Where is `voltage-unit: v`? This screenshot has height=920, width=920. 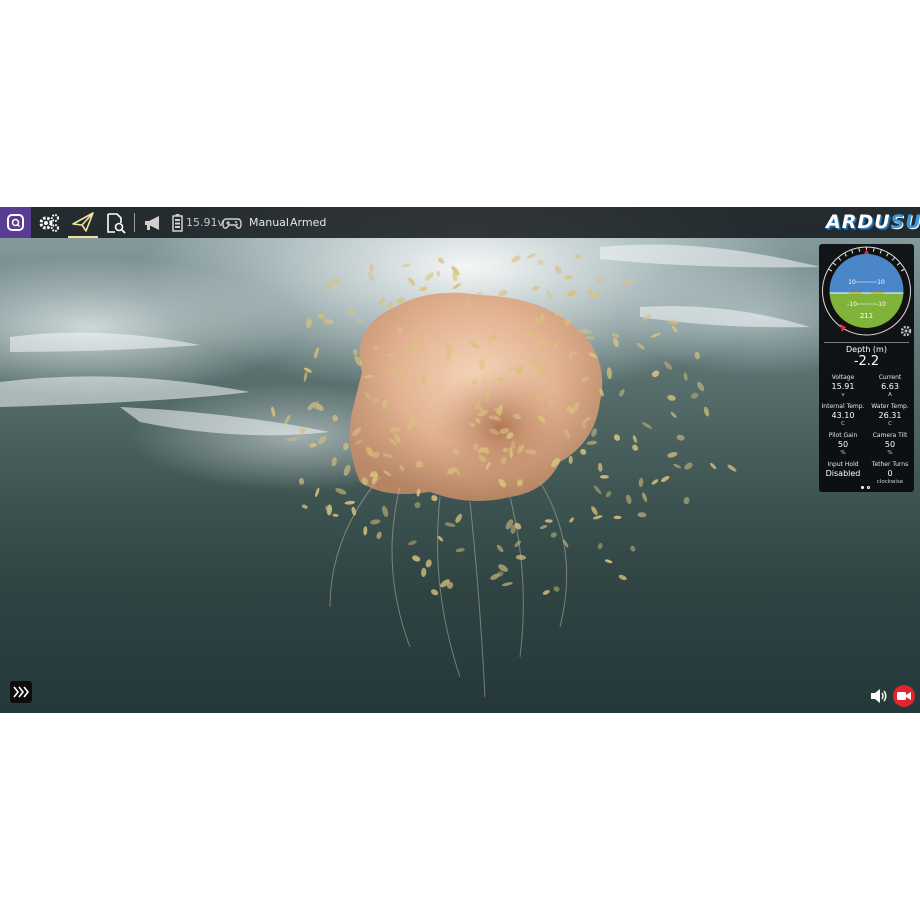
voltage-unit: v is located at coordinates (843, 395).